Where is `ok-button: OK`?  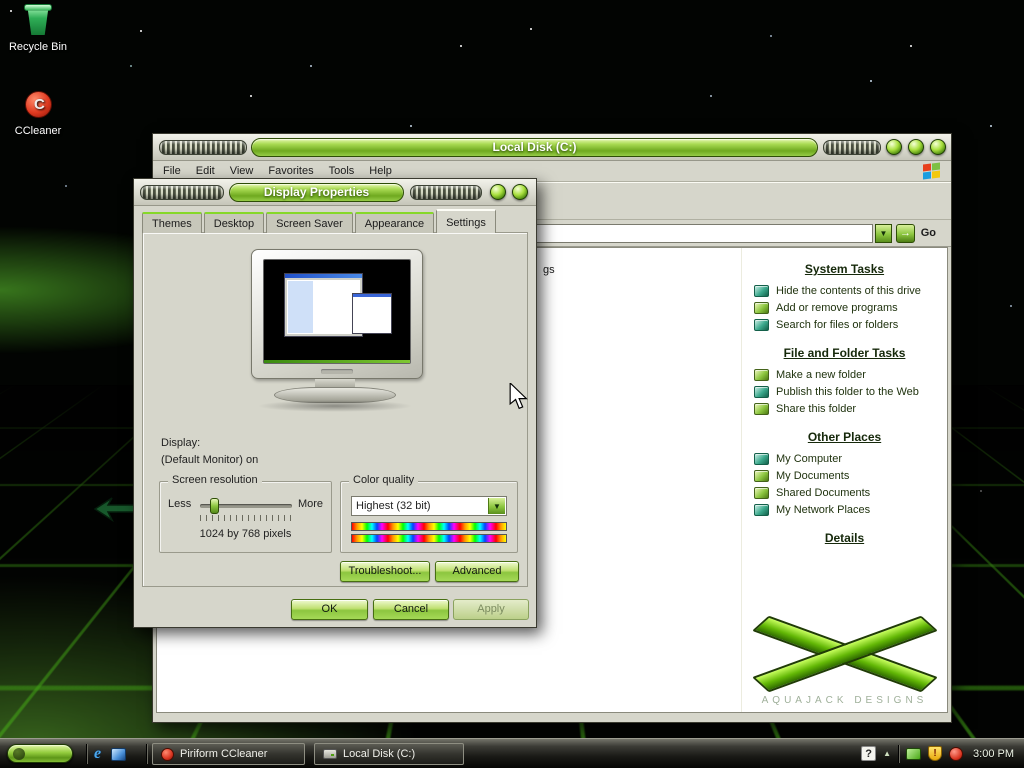 ok-button: OK is located at coordinates (329, 609).